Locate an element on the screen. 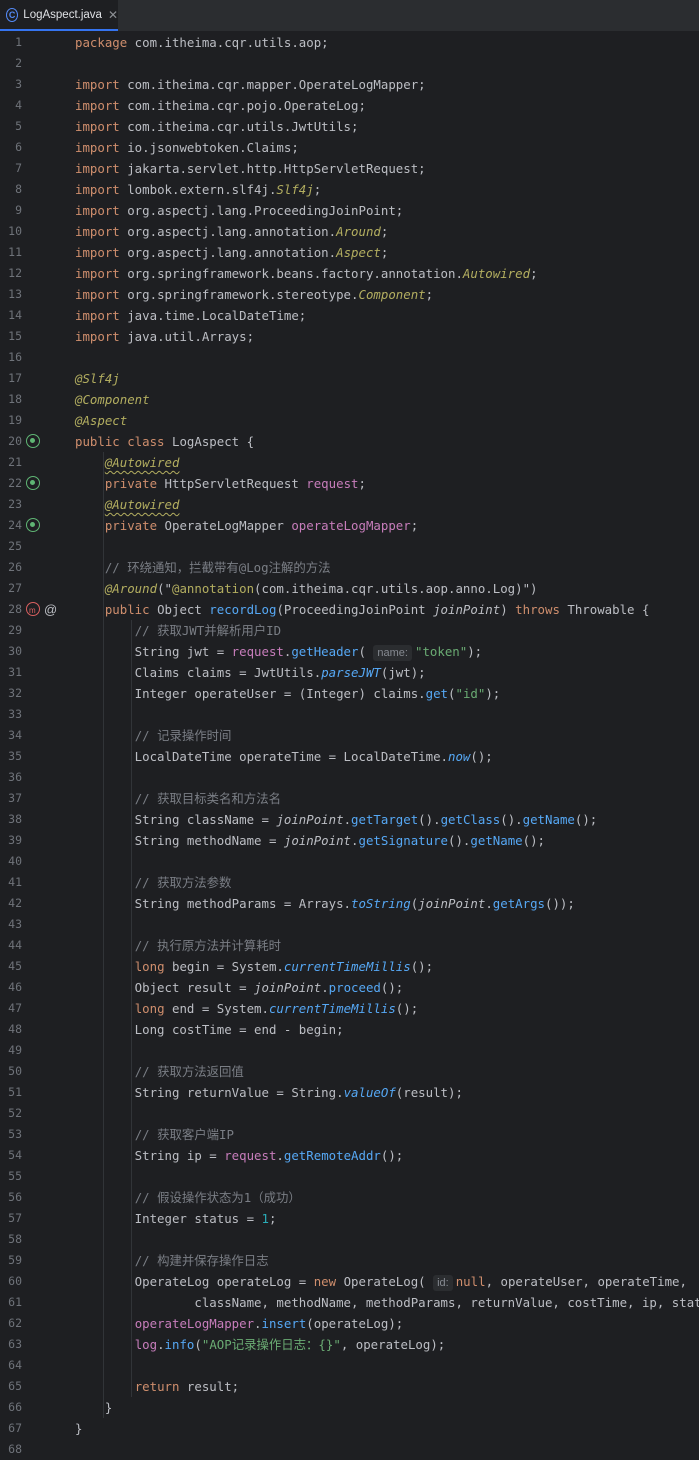 The width and height of the screenshot is (699, 1460). line-number: 25 is located at coordinates (11, 546).